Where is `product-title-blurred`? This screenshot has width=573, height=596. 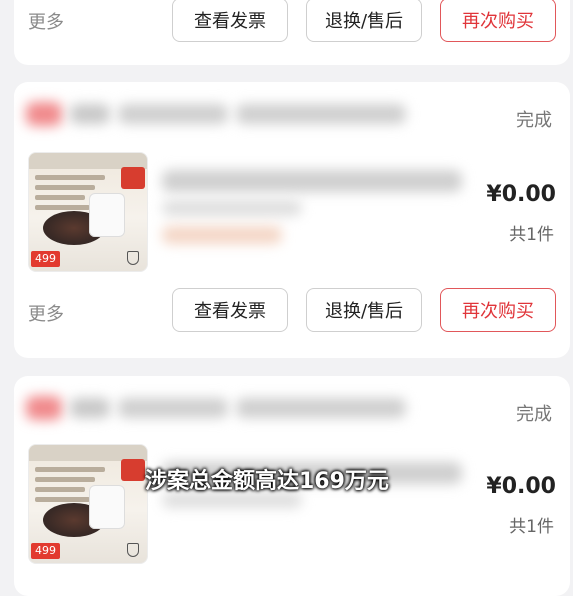 product-title-blurred is located at coordinates (312, 207).